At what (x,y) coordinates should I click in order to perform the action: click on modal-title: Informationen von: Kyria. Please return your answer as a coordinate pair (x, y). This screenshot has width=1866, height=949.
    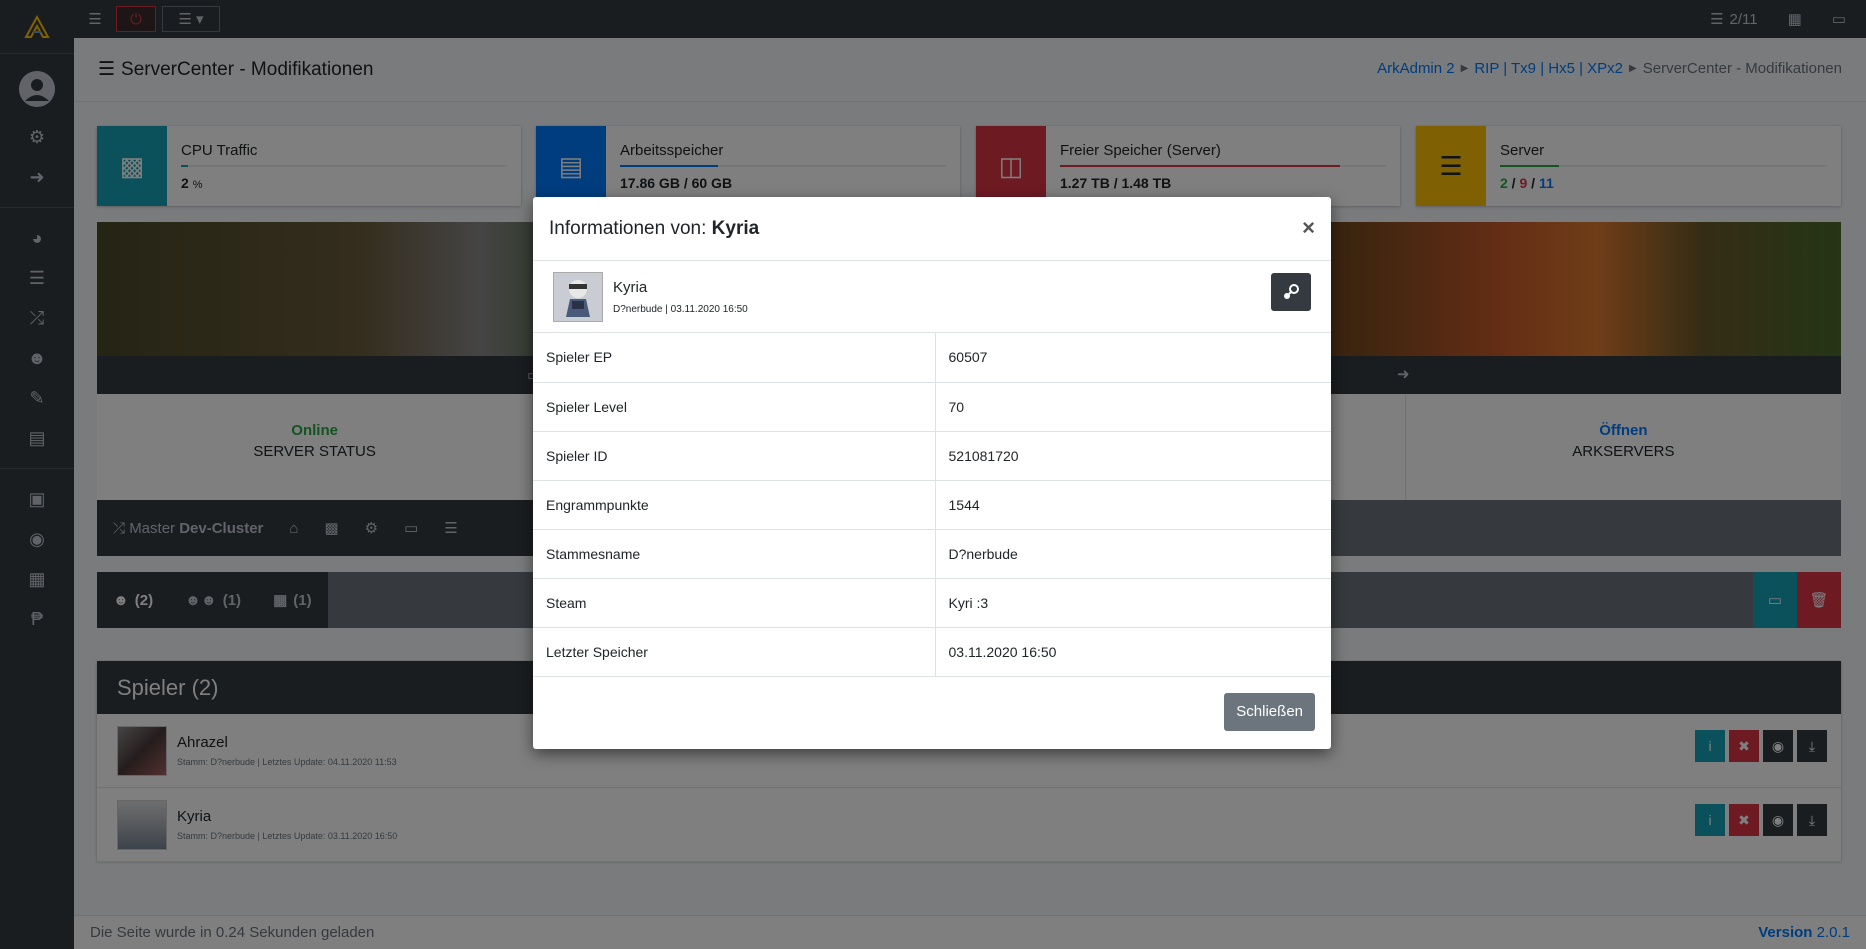
    Looking at the image, I should click on (654, 229).